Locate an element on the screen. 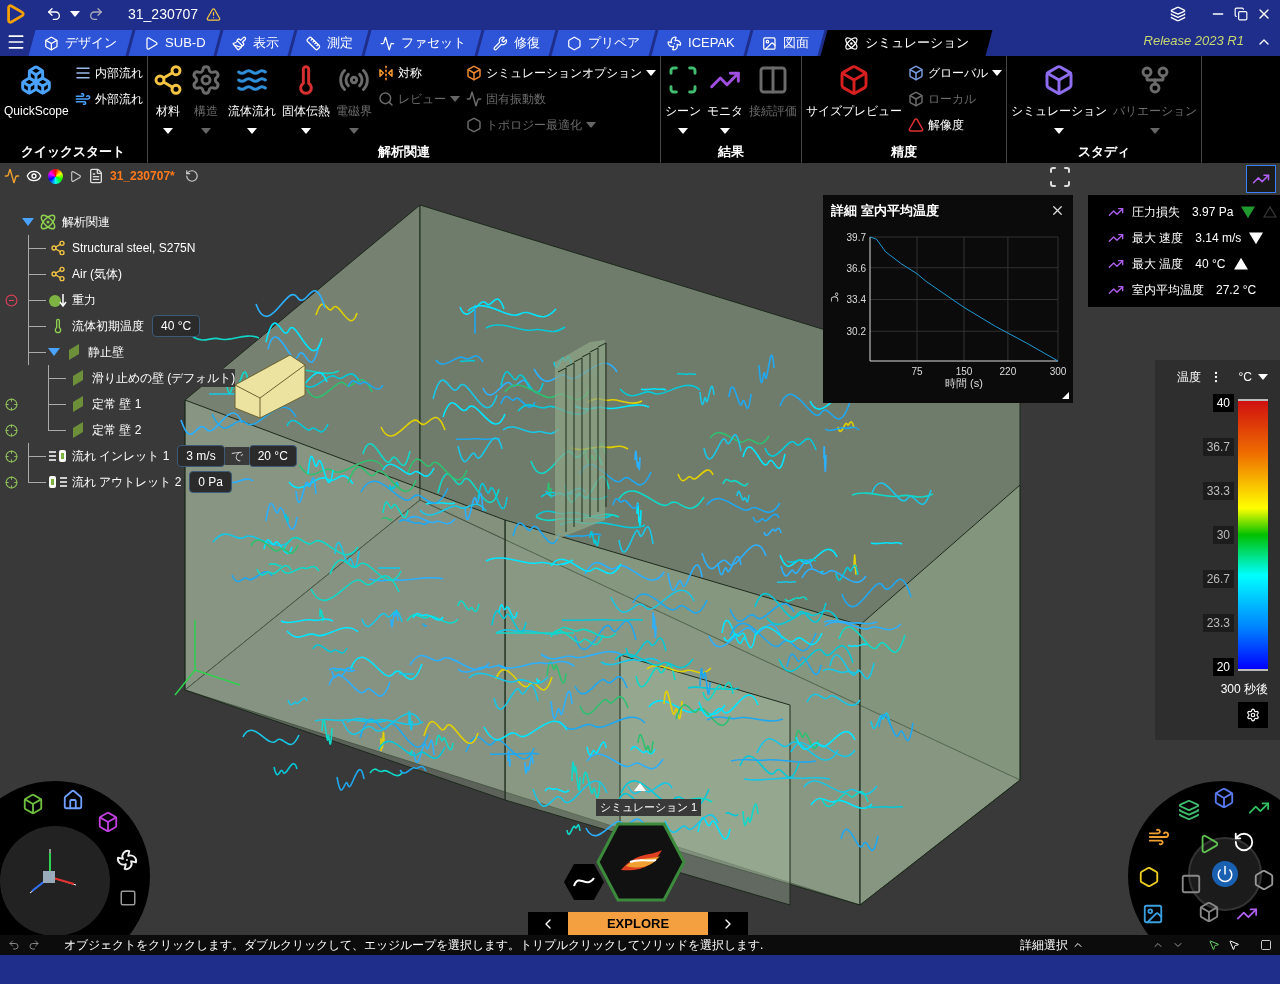 The height and width of the screenshot is (984, 1280). previous-button is located at coordinates (548, 923).